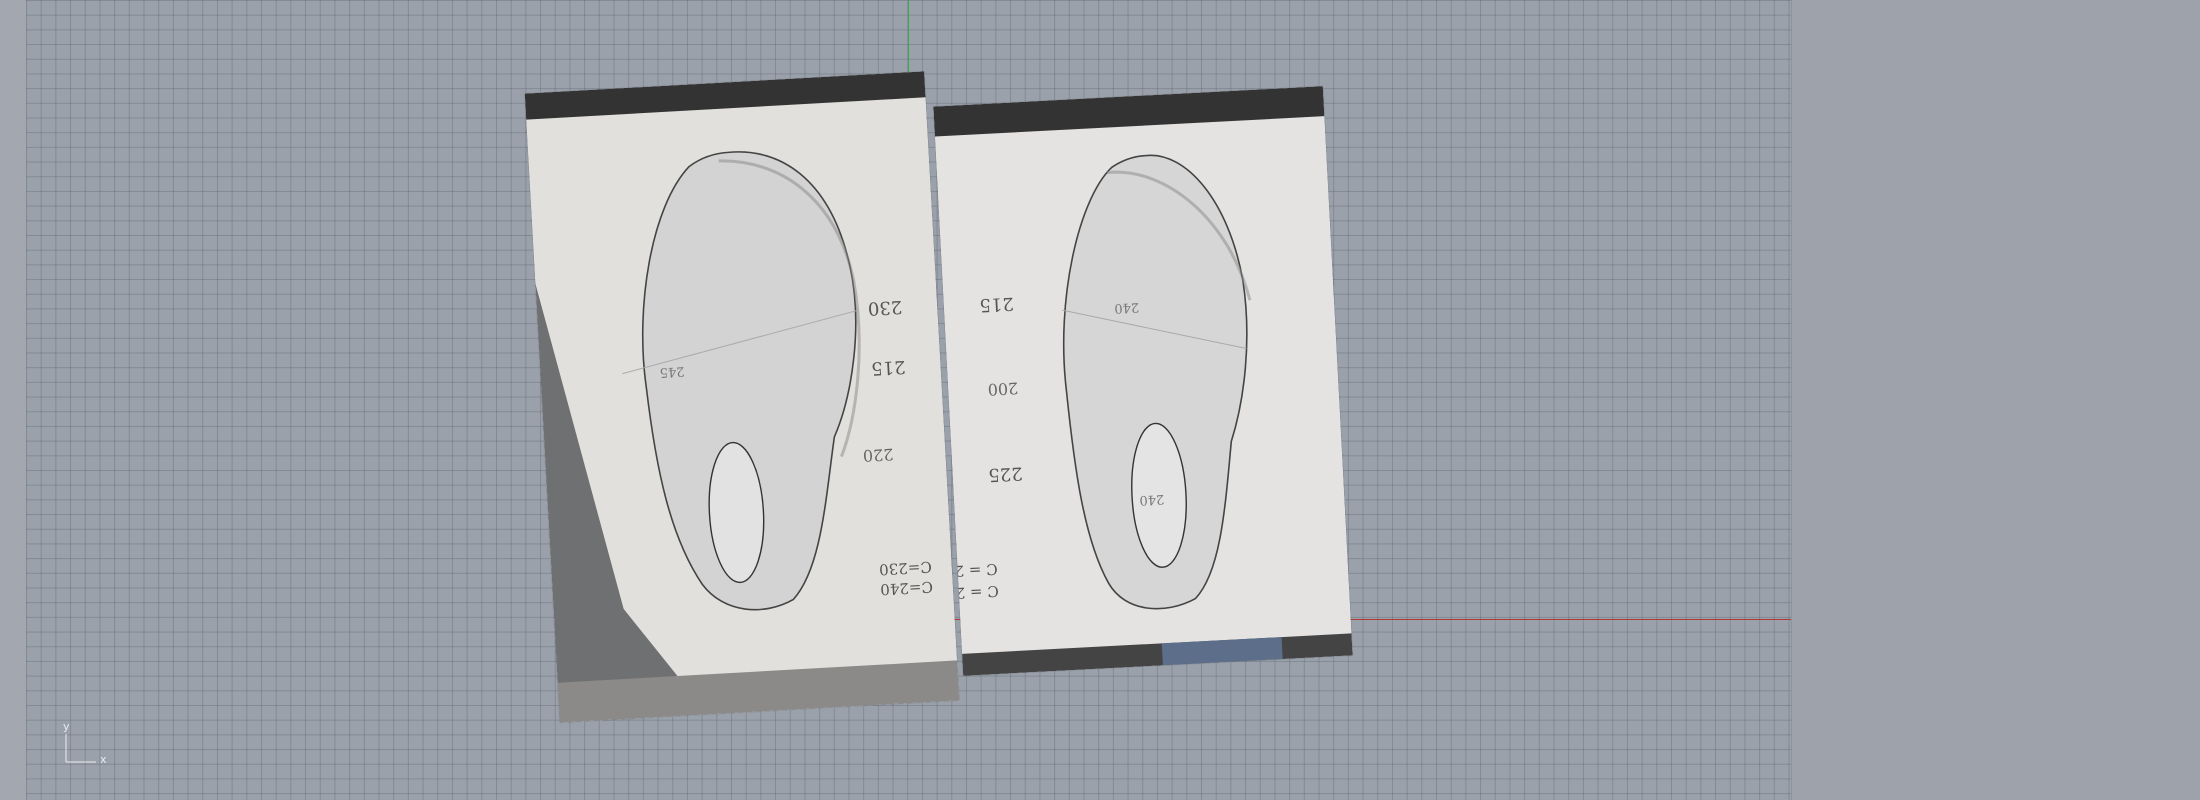 The height and width of the screenshot is (800, 2200). I want to click on right-annotation-2: 200, so click(1002, 389).